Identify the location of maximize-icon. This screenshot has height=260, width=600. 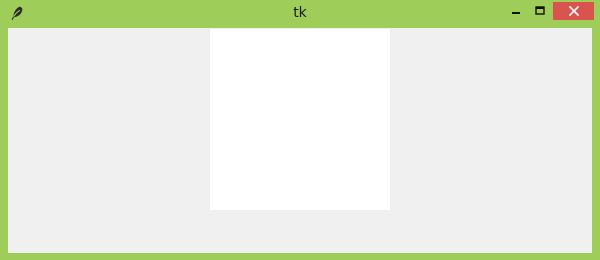
(540, 11).